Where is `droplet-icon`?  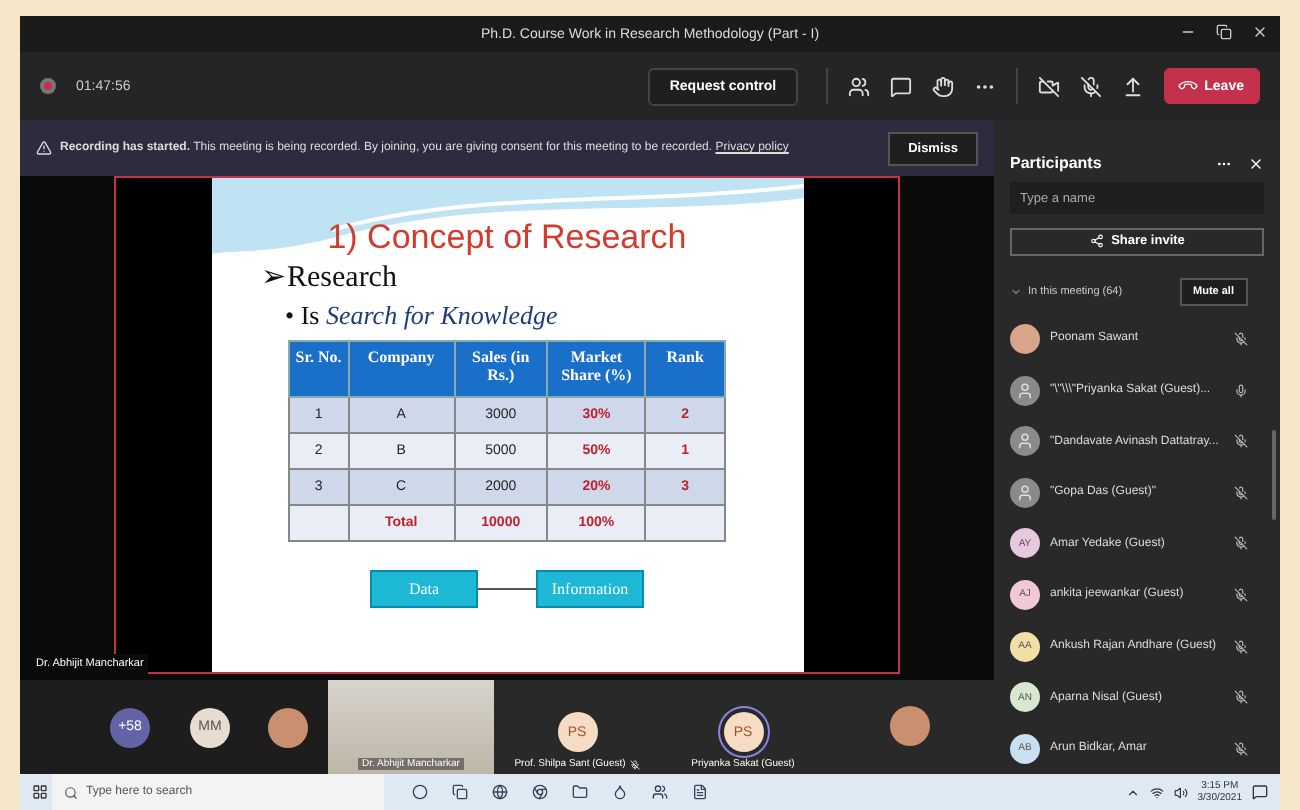 droplet-icon is located at coordinates (620, 792).